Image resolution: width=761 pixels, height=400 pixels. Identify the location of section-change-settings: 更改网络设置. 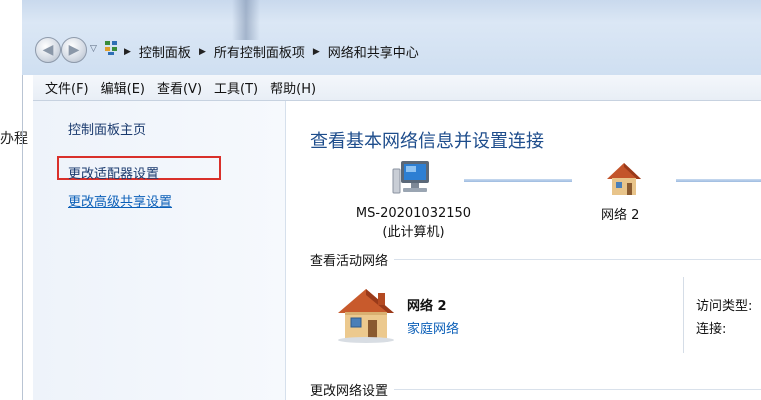
(535, 389).